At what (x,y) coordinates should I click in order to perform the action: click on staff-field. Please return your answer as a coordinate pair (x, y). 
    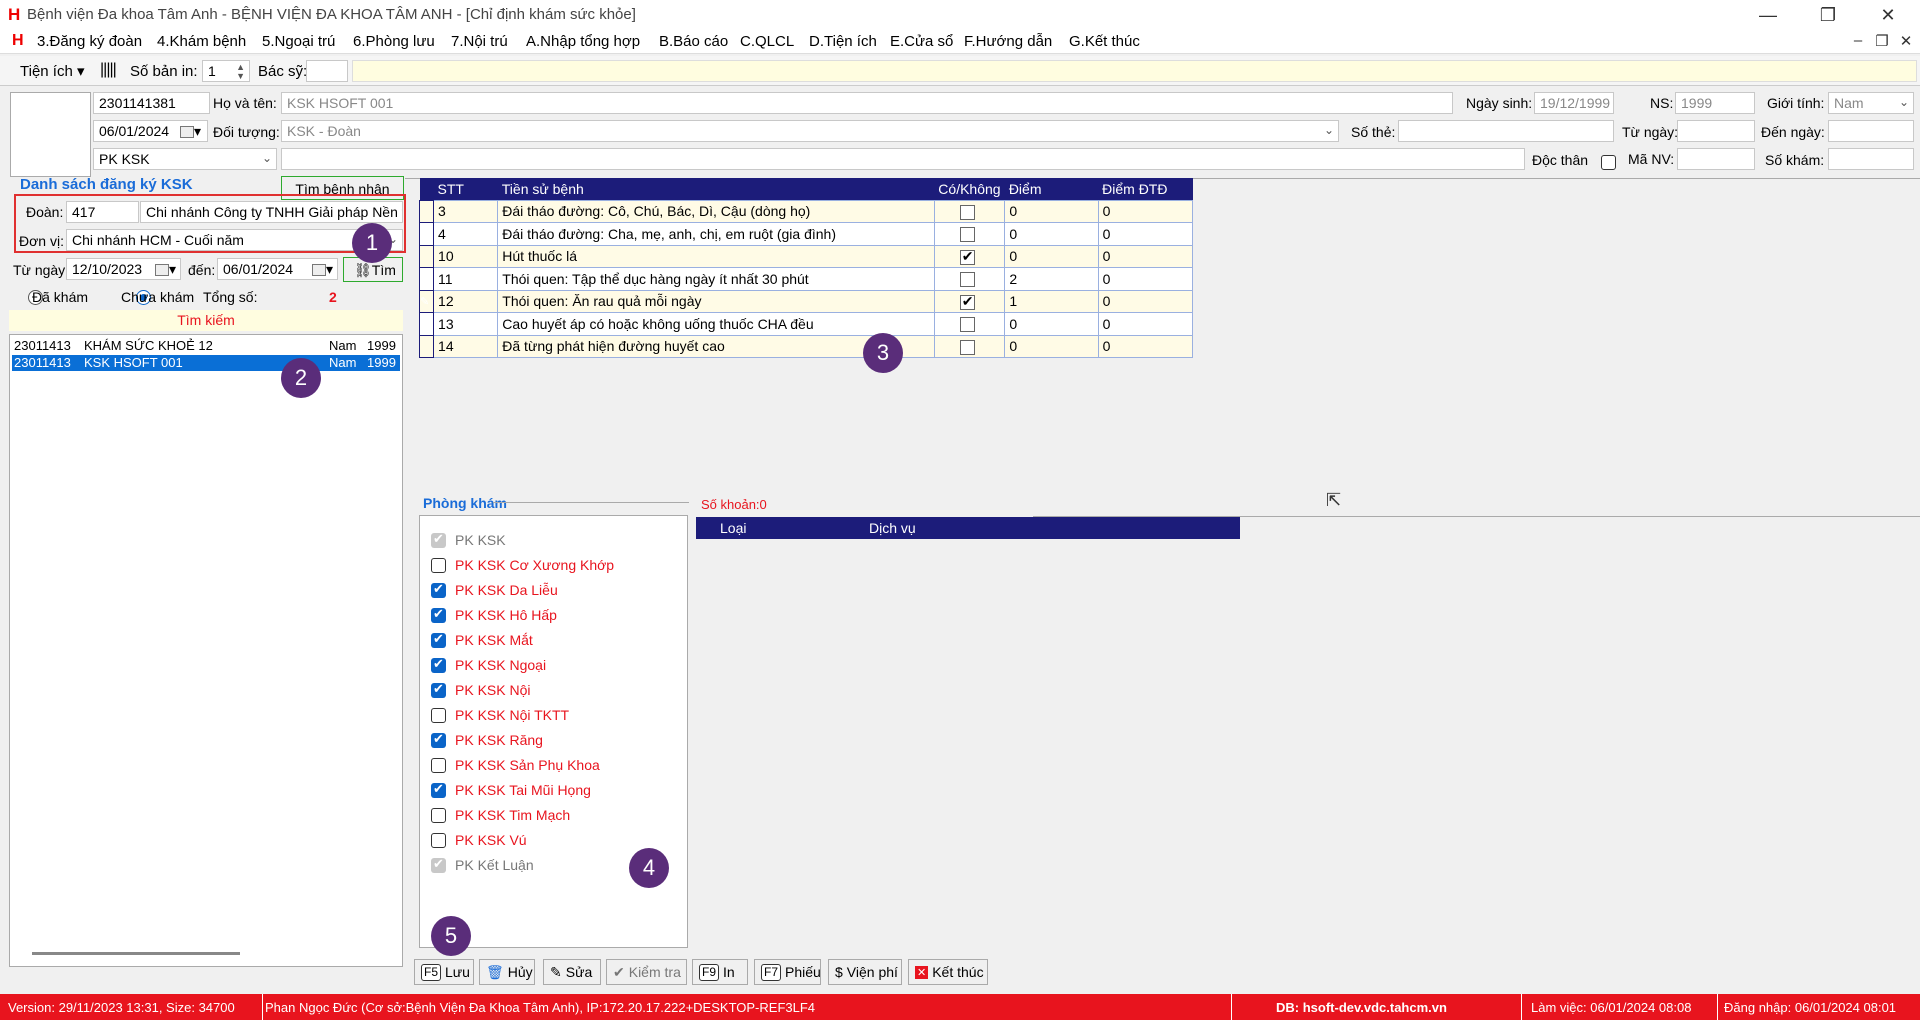
    Looking at the image, I should click on (1716, 159).